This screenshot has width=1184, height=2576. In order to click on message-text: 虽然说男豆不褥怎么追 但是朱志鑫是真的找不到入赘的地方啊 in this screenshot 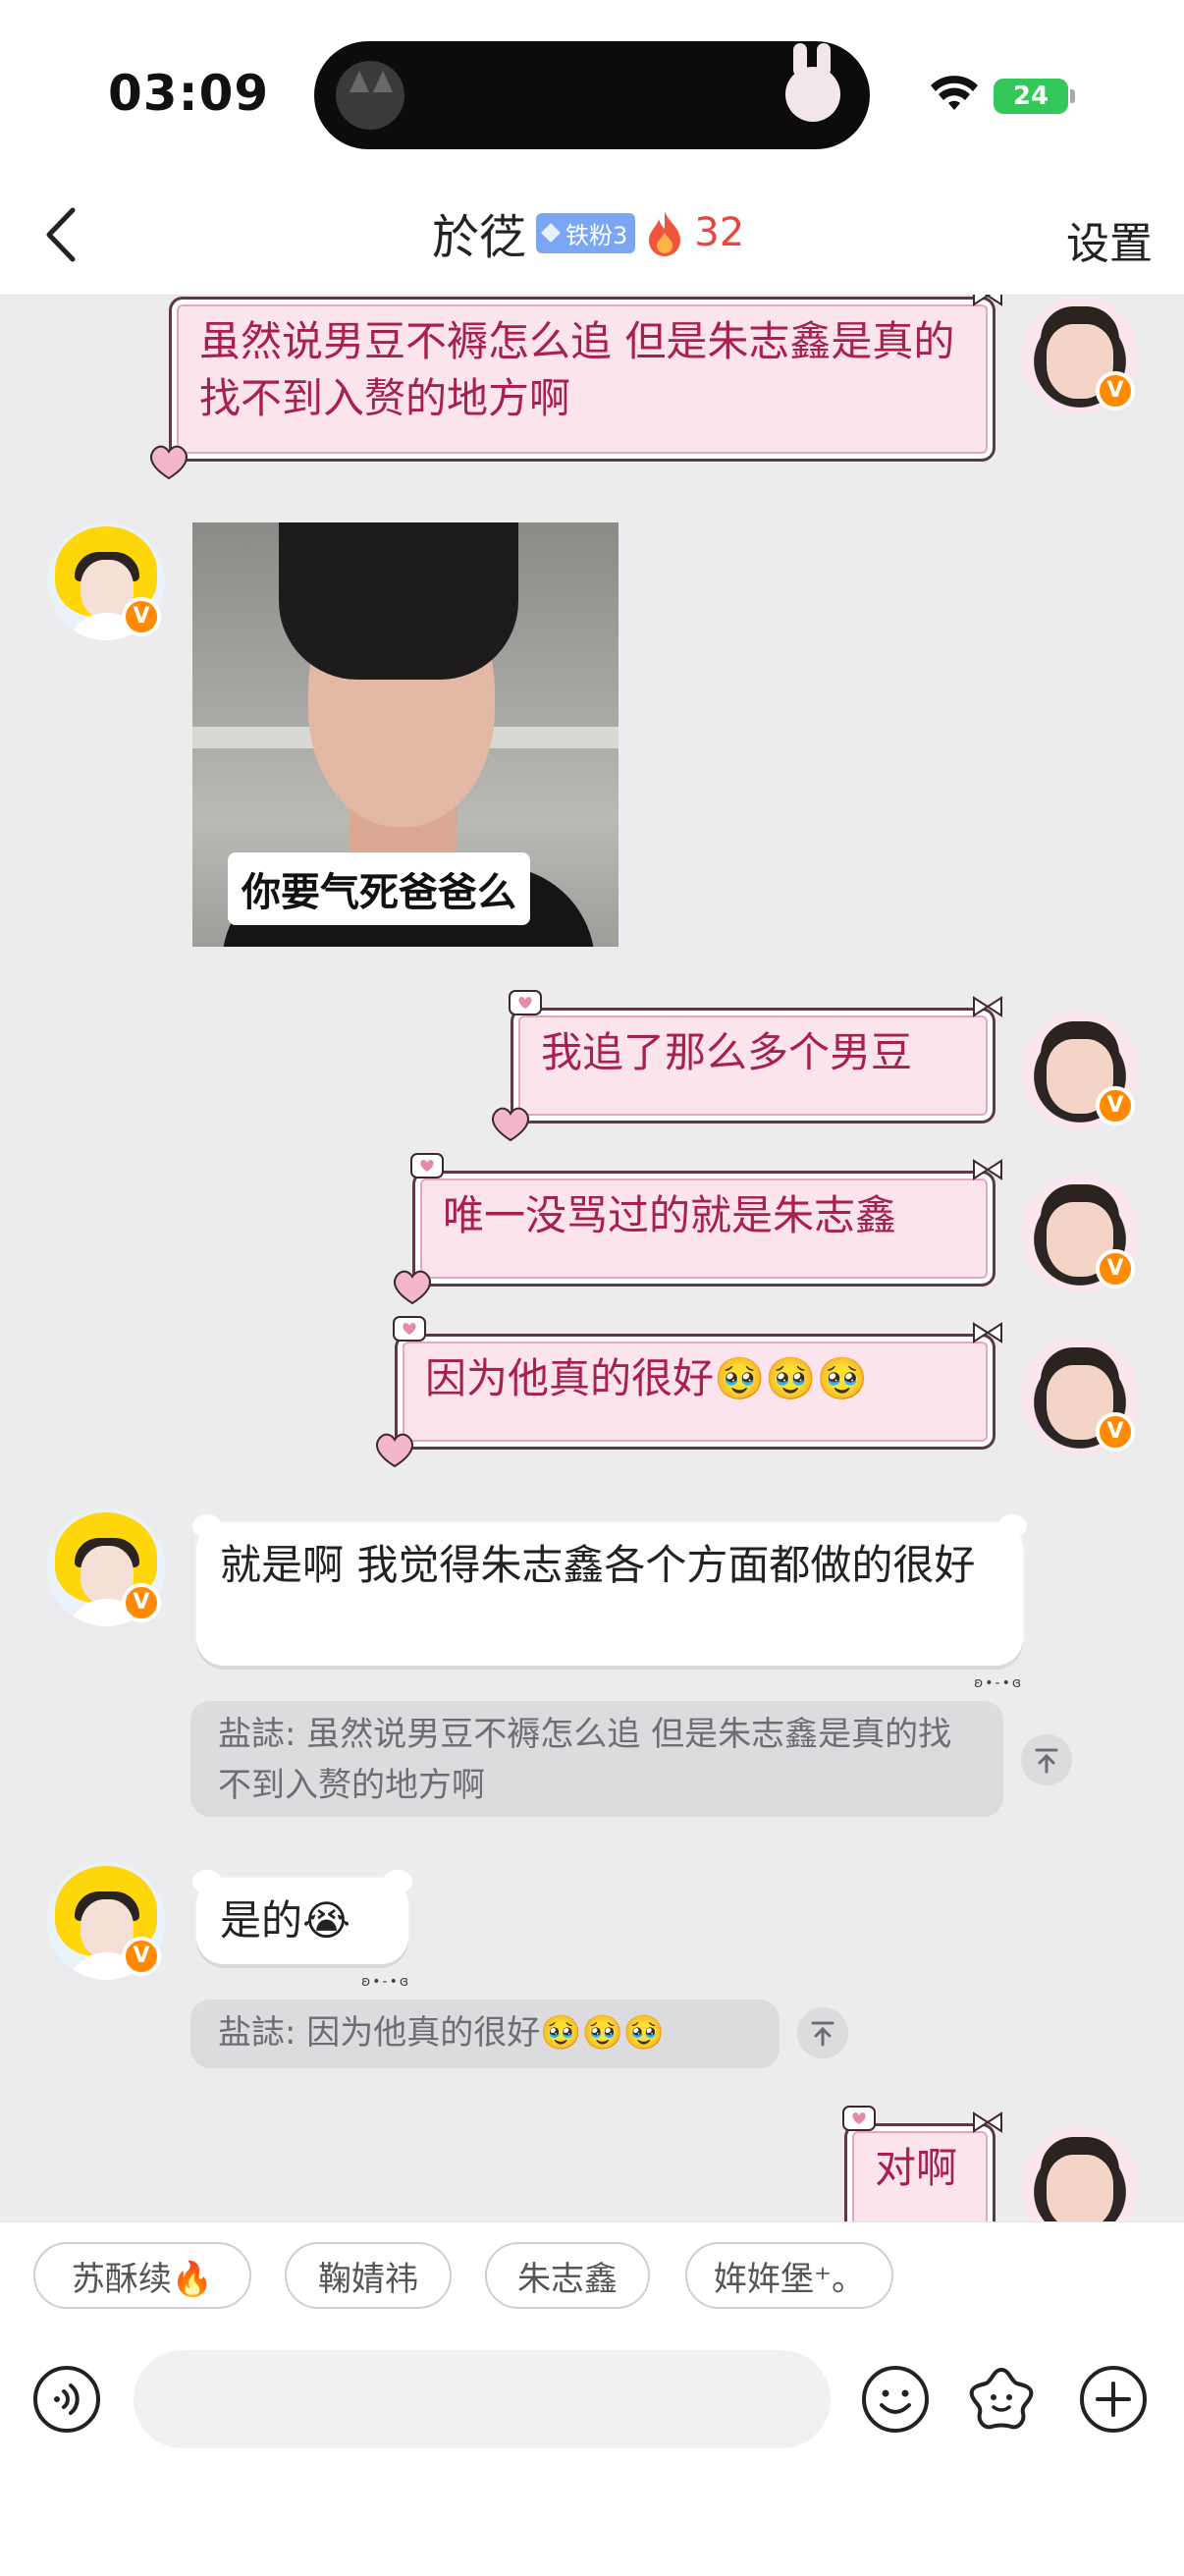, I will do `click(577, 369)`.